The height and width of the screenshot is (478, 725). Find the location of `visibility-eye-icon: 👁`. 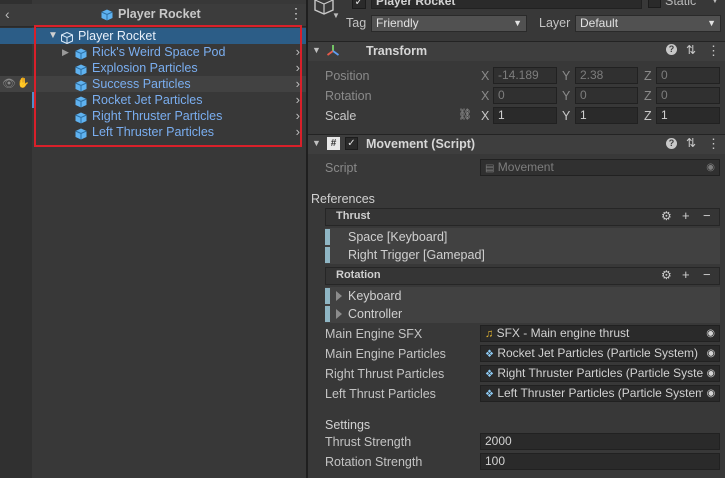

visibility-eye-icon: 👁 is located at coordinates (9, 84).